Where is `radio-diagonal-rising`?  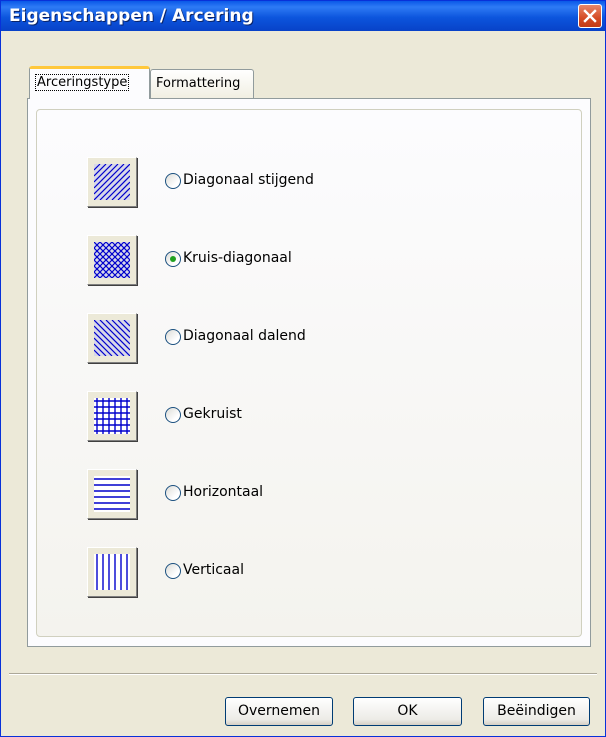 radio-diagonal-rising is located at coordinates (173, 181).